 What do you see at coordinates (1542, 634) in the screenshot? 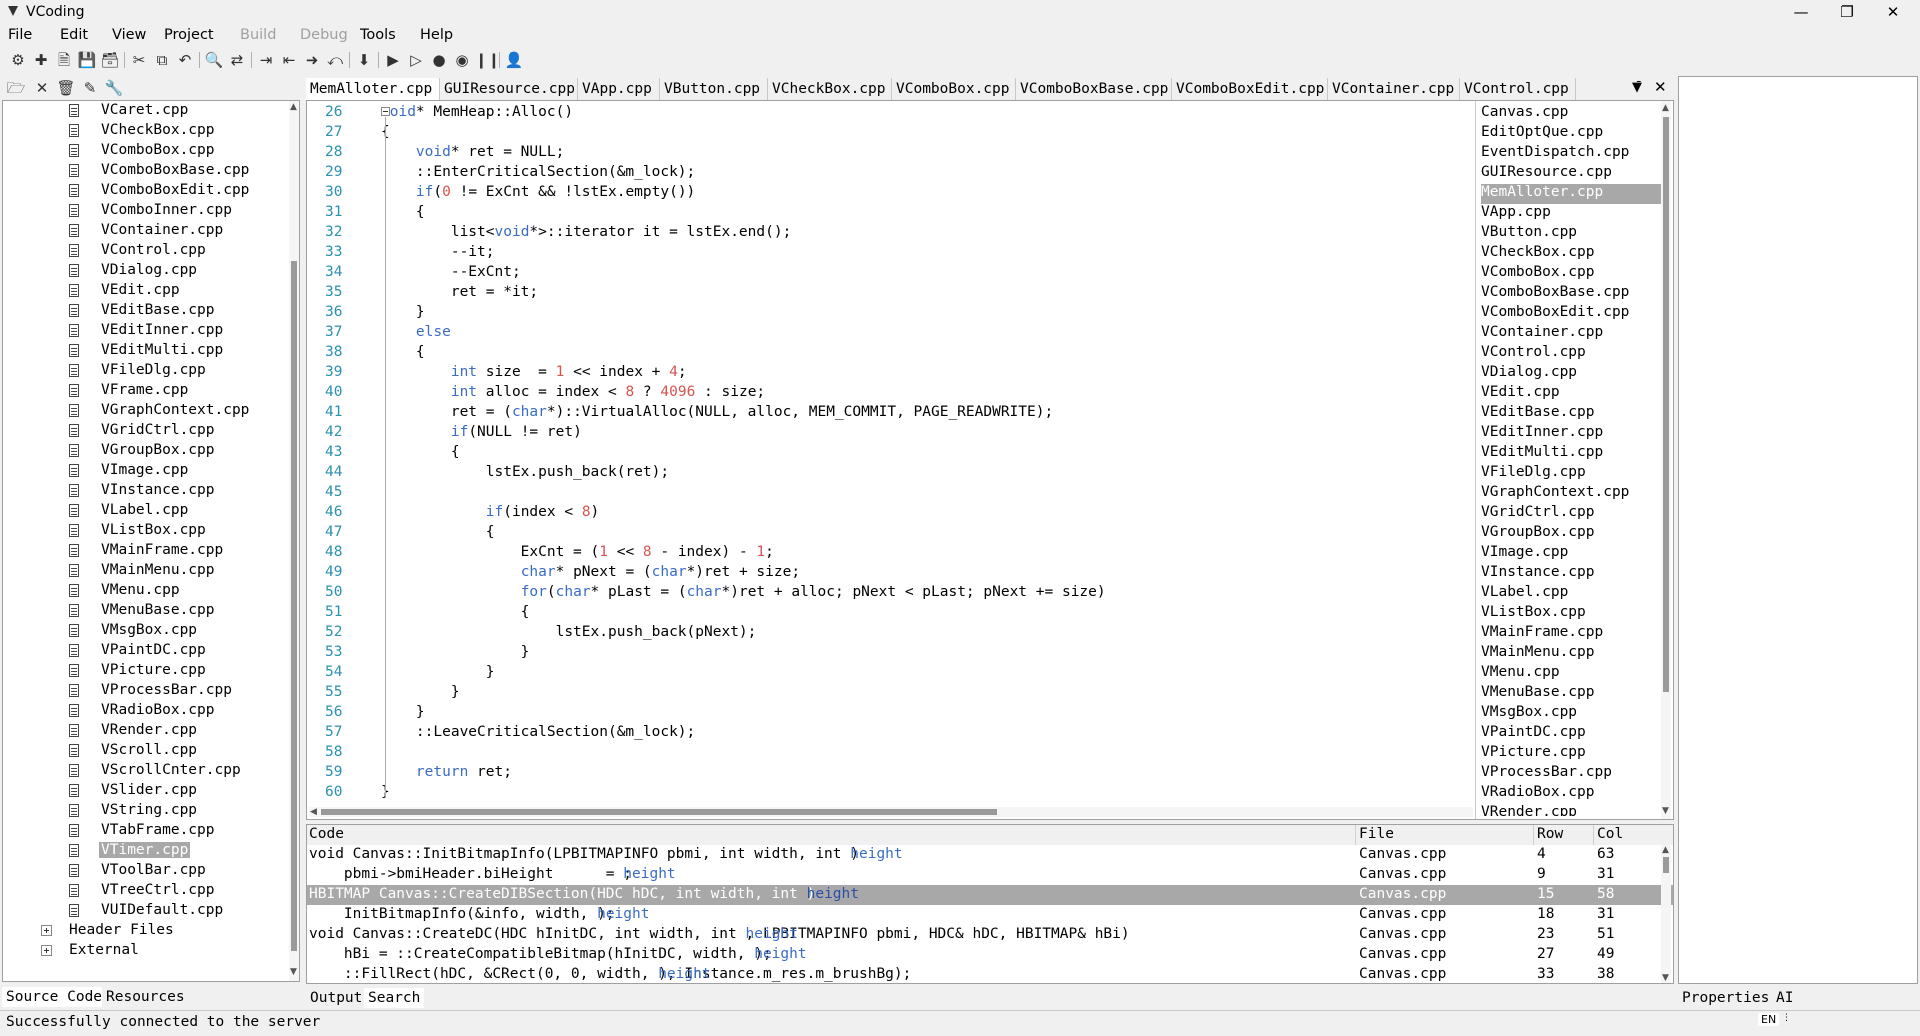
I see `open-file-item: VMainFrame.cpp` at bounding box center [1542, 634].